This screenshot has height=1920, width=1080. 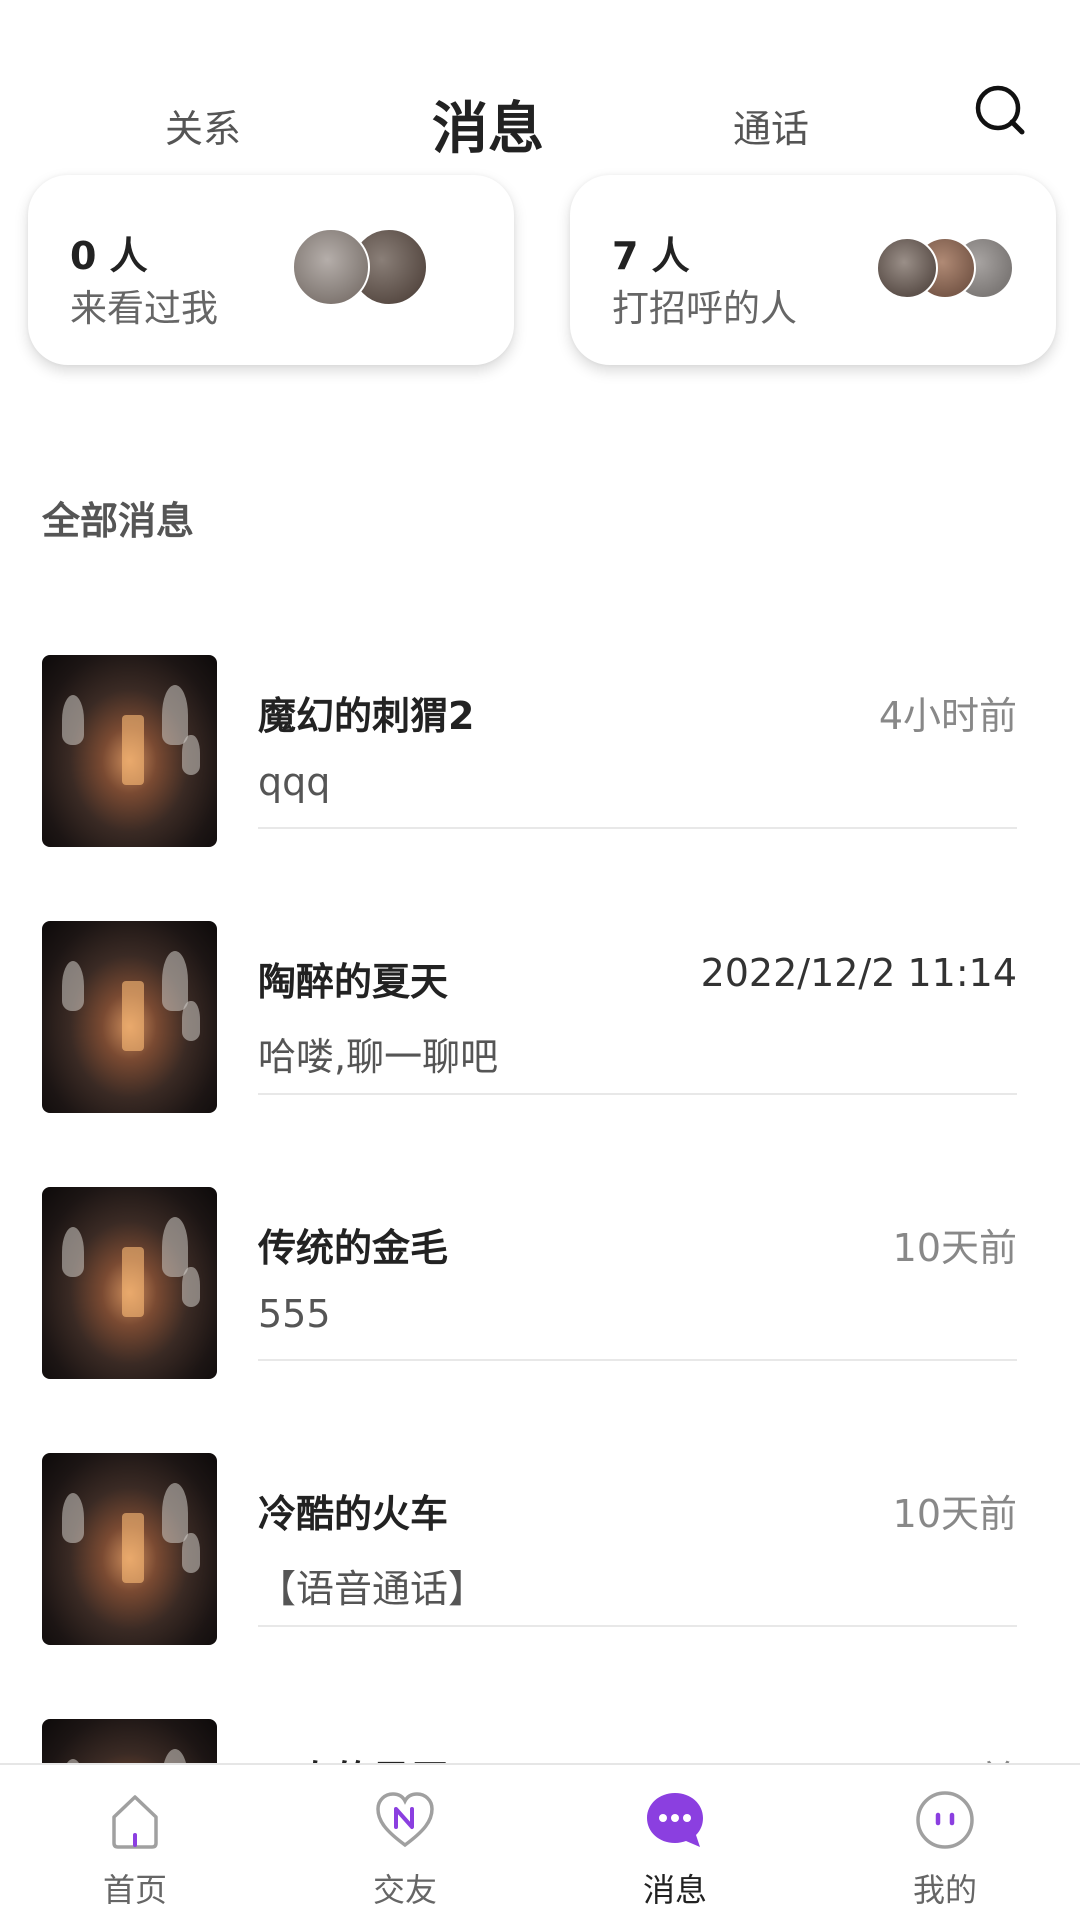 What do you see at coordinates (674, 1890) in the screenshot?
I see `nav-messages-label: 消息` at bounding box center [674, 1890].